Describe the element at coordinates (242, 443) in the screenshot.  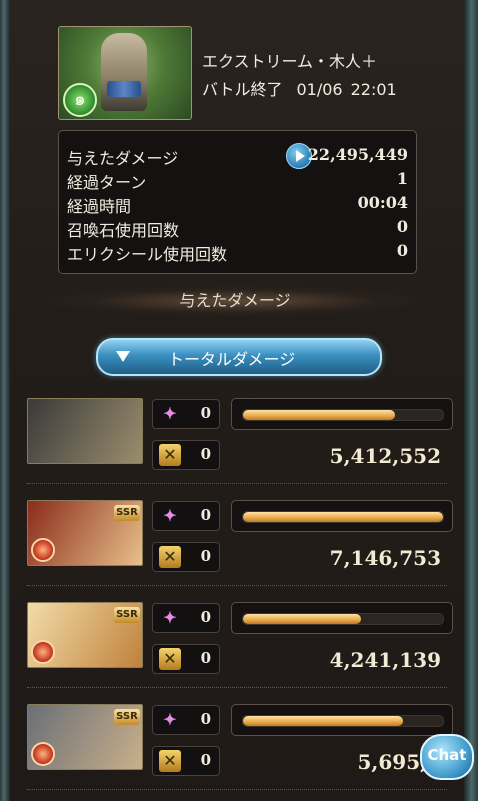
I see `character-row: ✦ 0 ✕ 0 5,412,552` at that location.